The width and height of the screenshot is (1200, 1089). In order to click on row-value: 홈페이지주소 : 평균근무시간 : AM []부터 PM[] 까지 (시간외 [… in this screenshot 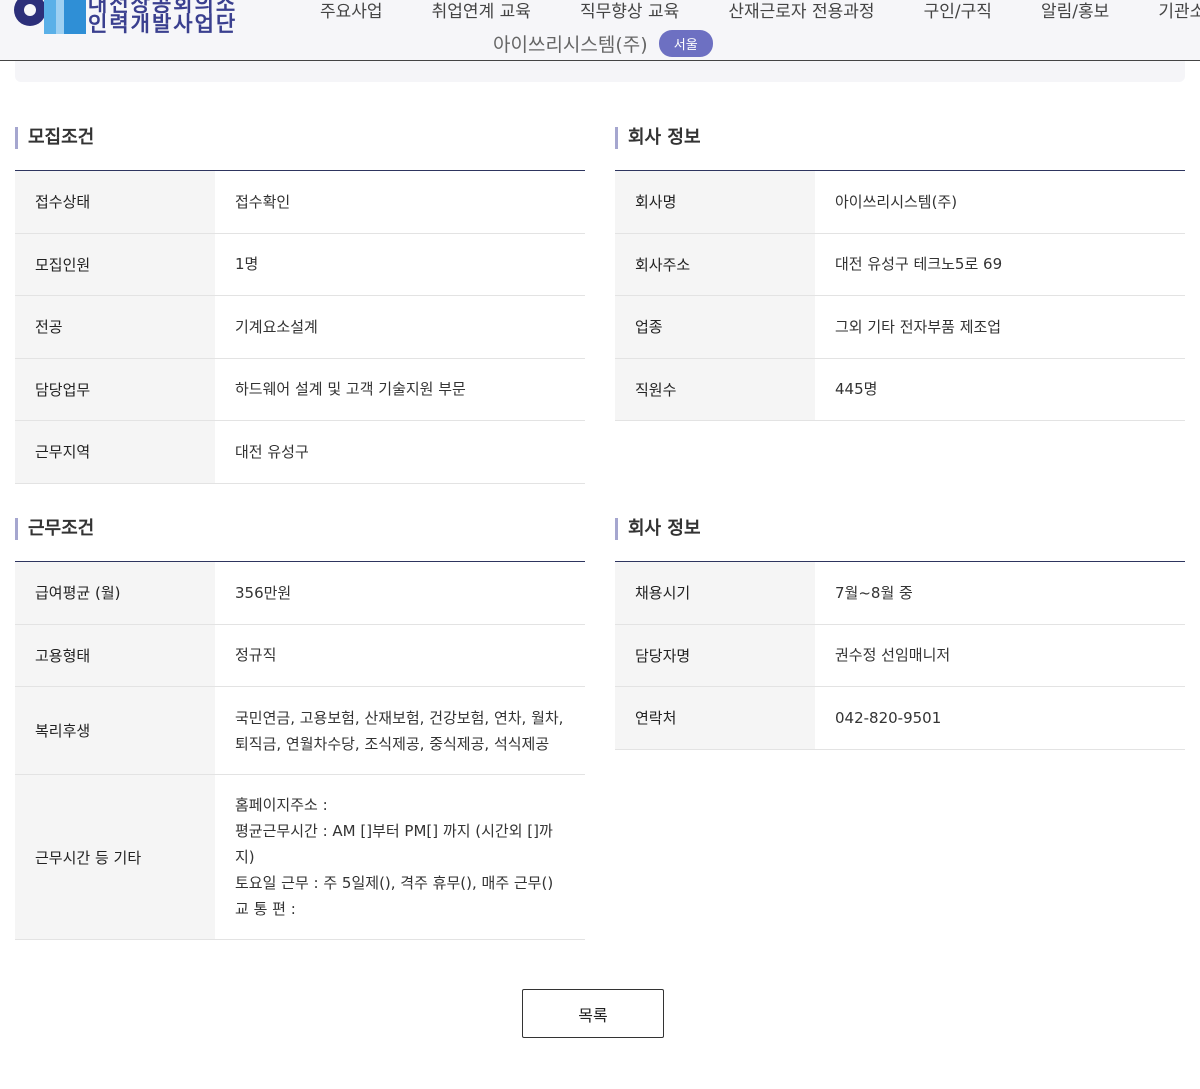, I will do `click(400, 857)`.